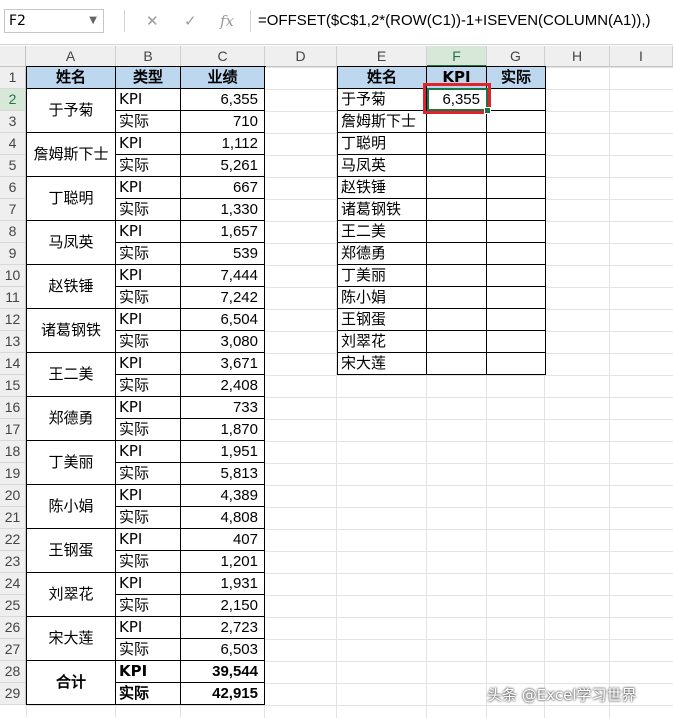 This screenshot has width=673, height=718. What do you see at coordinates (13, 496) in the screenshot?
I see `row-header-20: 20` at bounding box center [13, 496].